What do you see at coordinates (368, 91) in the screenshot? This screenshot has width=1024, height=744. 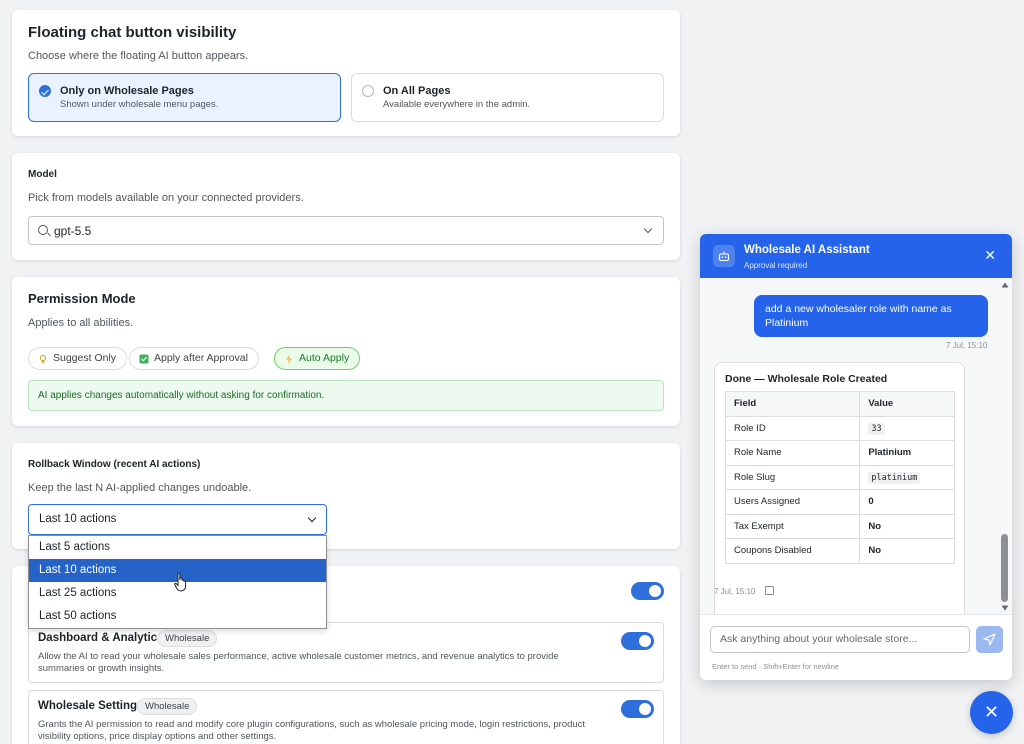 I see `radio-unchecked-icon` at bounding box center [368, 91].